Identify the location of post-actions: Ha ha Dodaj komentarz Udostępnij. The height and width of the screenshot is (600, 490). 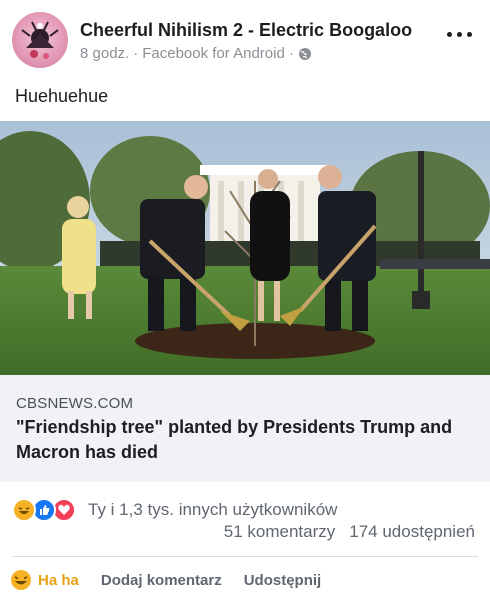
(165, 580).